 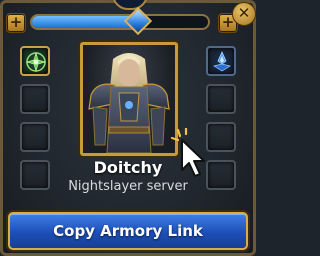 I want to click on blue-emblem-icon, so click(x=222, y=61).